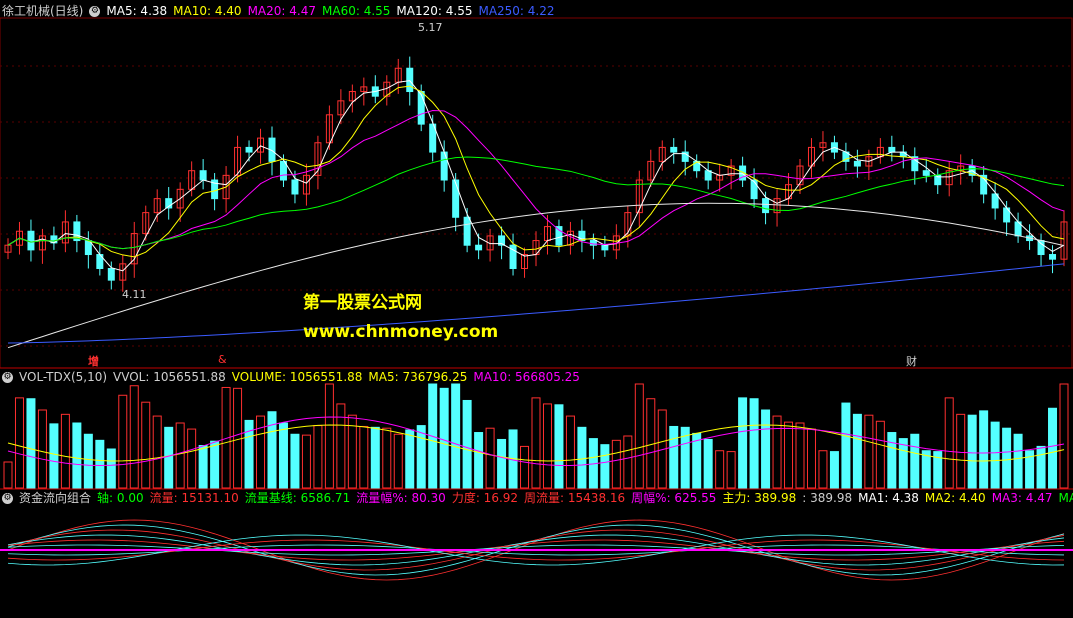 The width and height of the screenshot is (1073, 618). Describe the element at coordinates (1065, 498) in the screenshot. I see `flow-legend-item: MA4: 4.55` at that location.